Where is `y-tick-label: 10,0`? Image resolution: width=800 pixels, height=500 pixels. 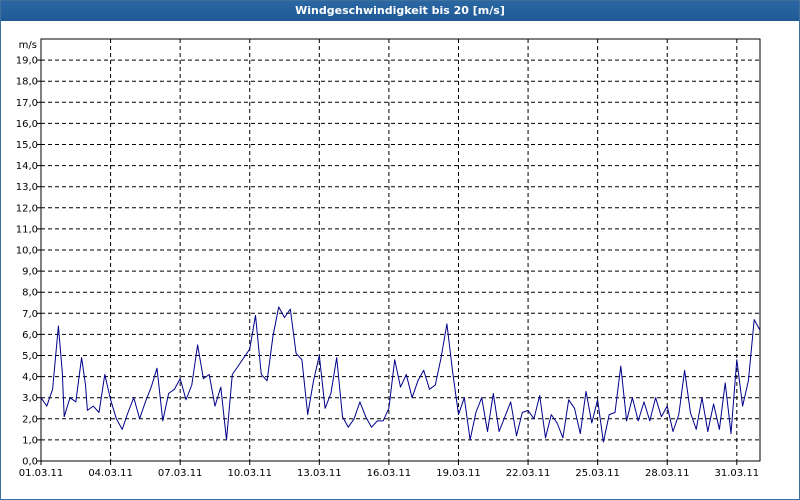 y-tick-label: 10,0 is located at coordinates (27, 251).